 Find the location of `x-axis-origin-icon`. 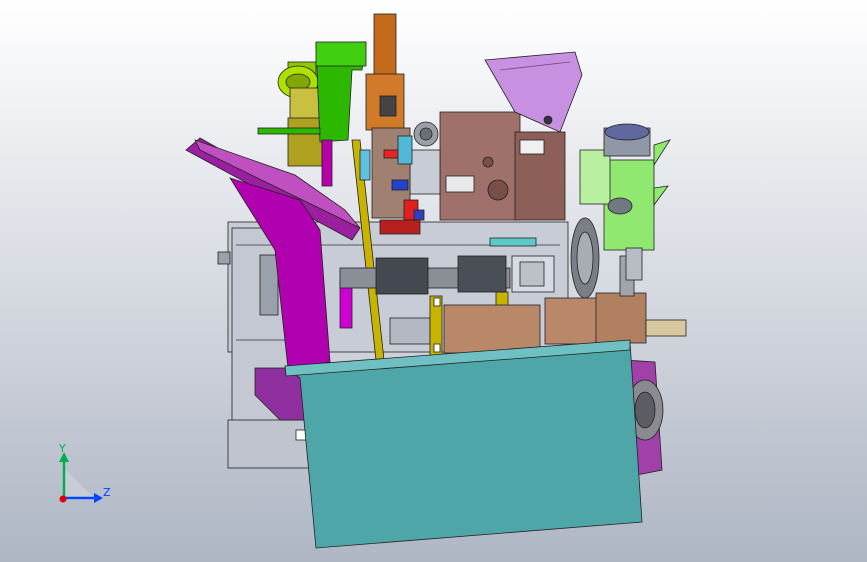

x-axis-origin-icon is located at coordinates (63, 499).